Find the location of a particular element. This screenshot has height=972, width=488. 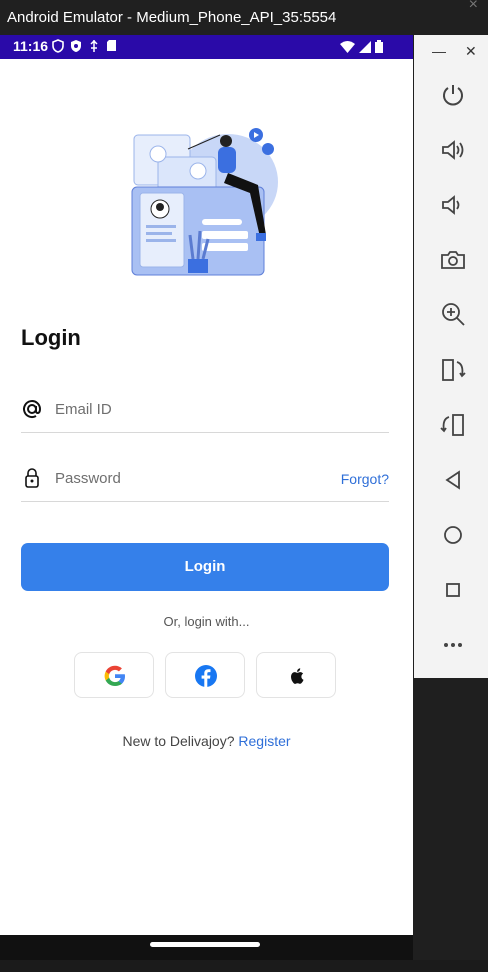

google-icon is located at coordinates (114, 675).